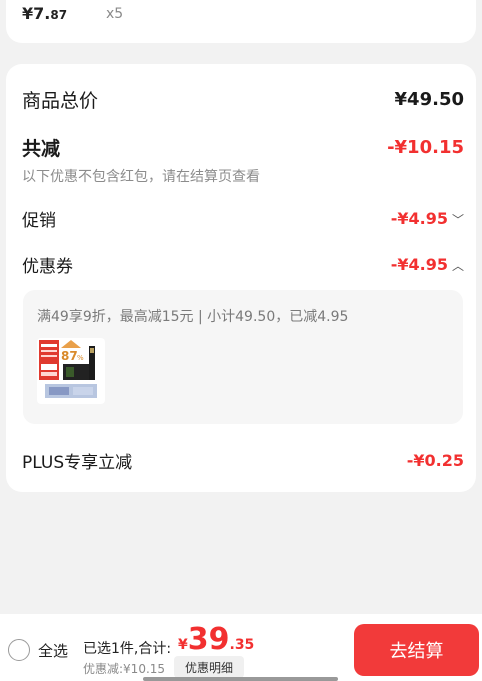 Image resolution: width=482 pixels, height=681 pixels. What do you see at coordinates (47, 267) in the screenshot?
I see `coupon-label: 优惠券` at bounding box center [47, 267].